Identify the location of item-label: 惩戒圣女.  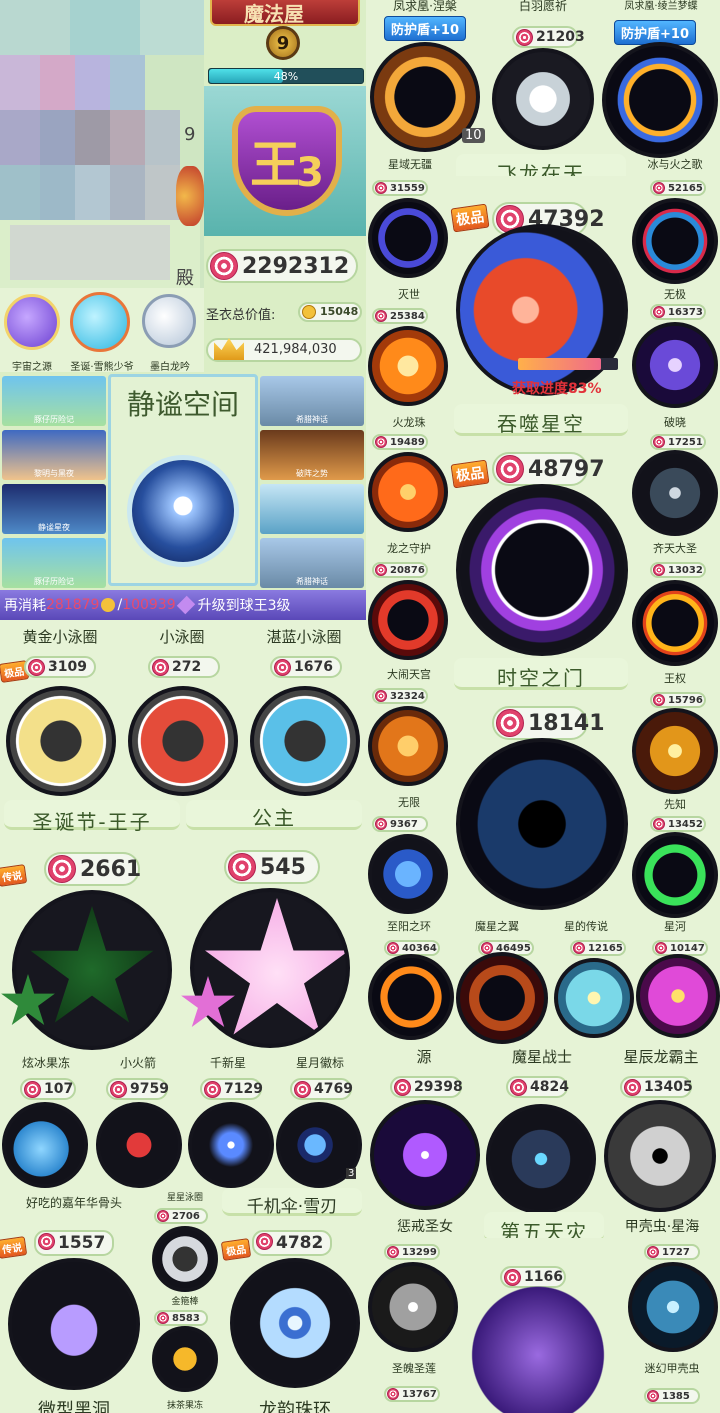
(425, 1227).